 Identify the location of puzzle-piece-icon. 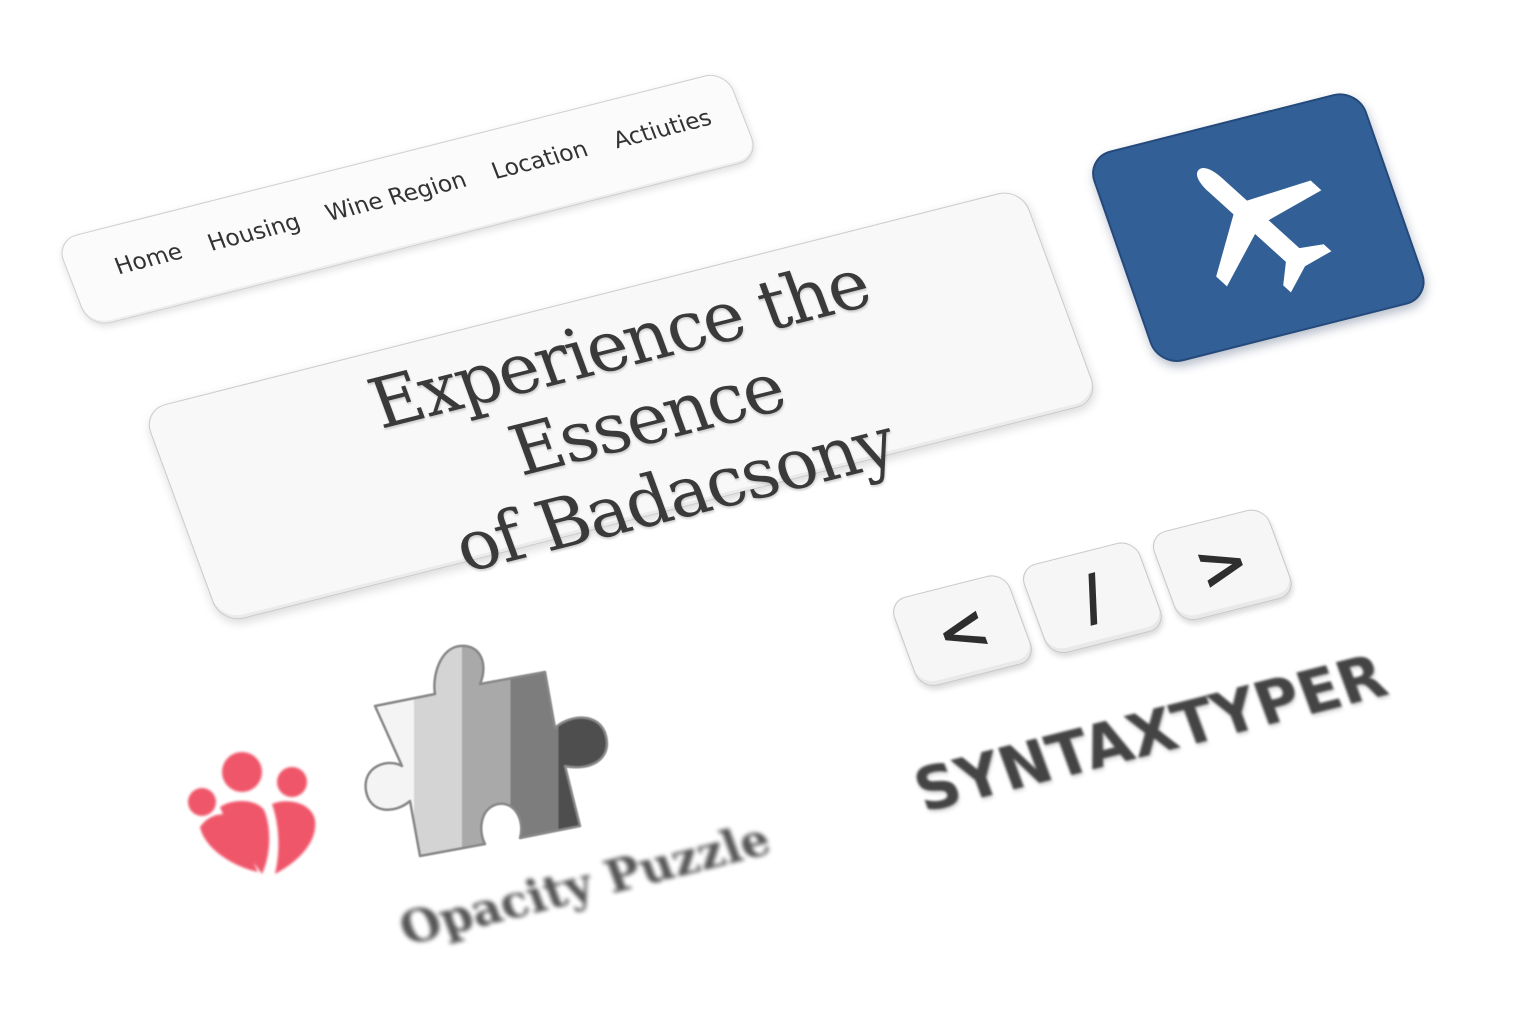
(510, 751).